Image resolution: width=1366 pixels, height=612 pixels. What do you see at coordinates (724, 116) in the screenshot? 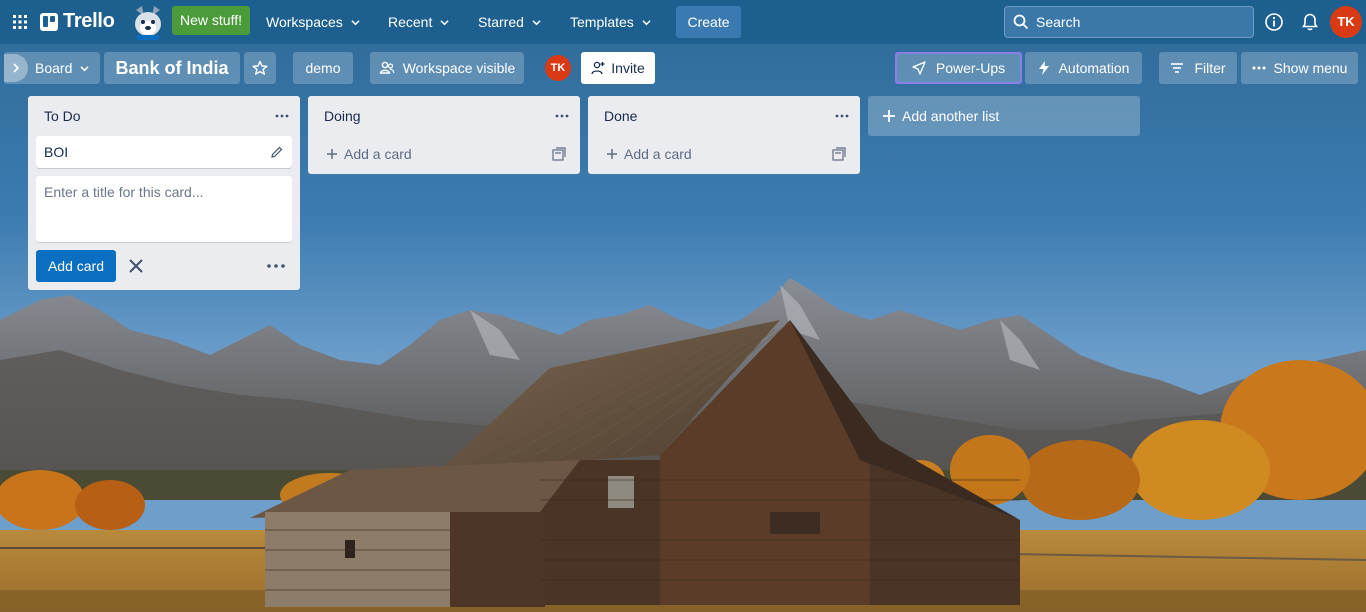
I see `list-header: Done` at bounding box center [724, 116].